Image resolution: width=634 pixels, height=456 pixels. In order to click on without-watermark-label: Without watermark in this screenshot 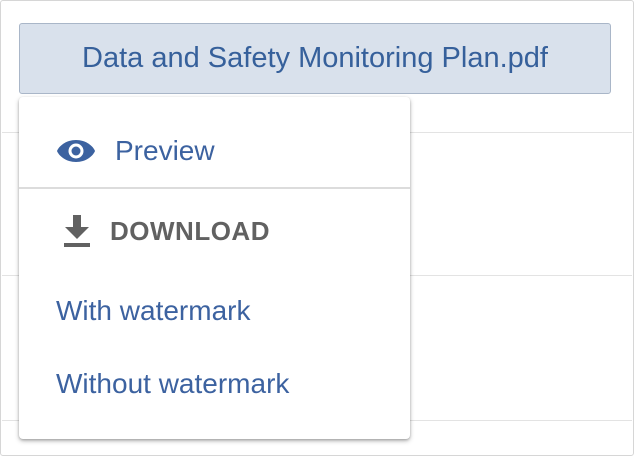, I will do `click(173, 383)`.